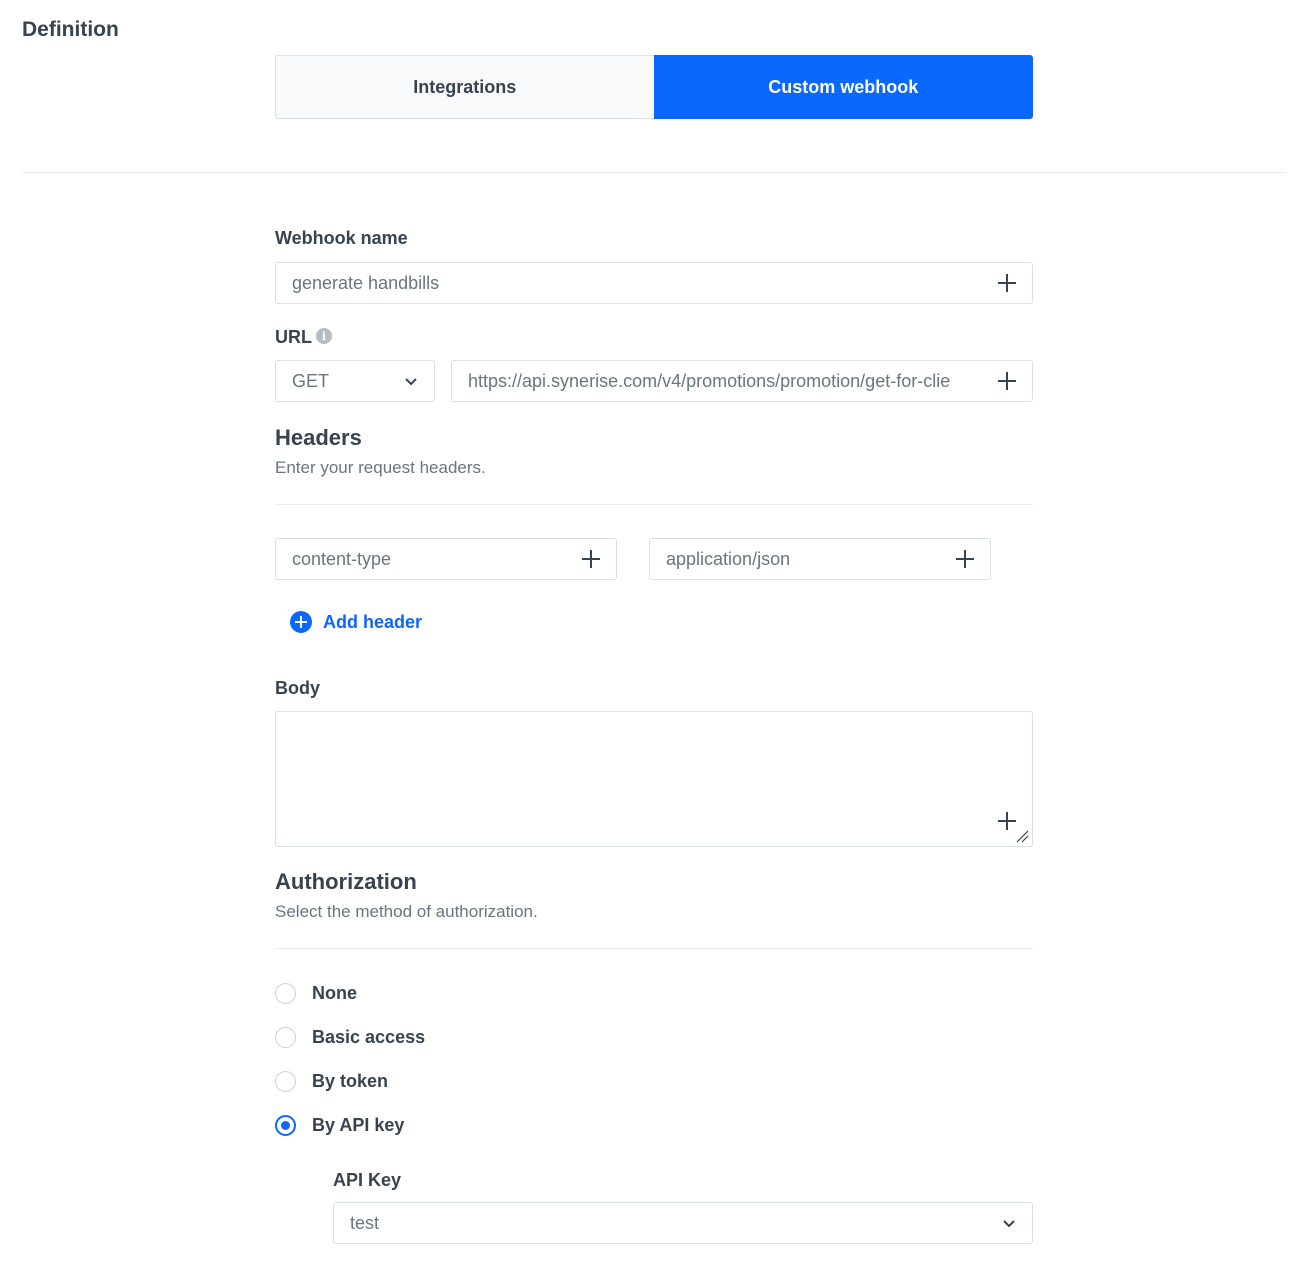 The image size is (1308, 1268). What do you see at coordinates (350, 1081) in the screenshot?
I see `auth-option-label: By token` at bounding box center [350, 1081].